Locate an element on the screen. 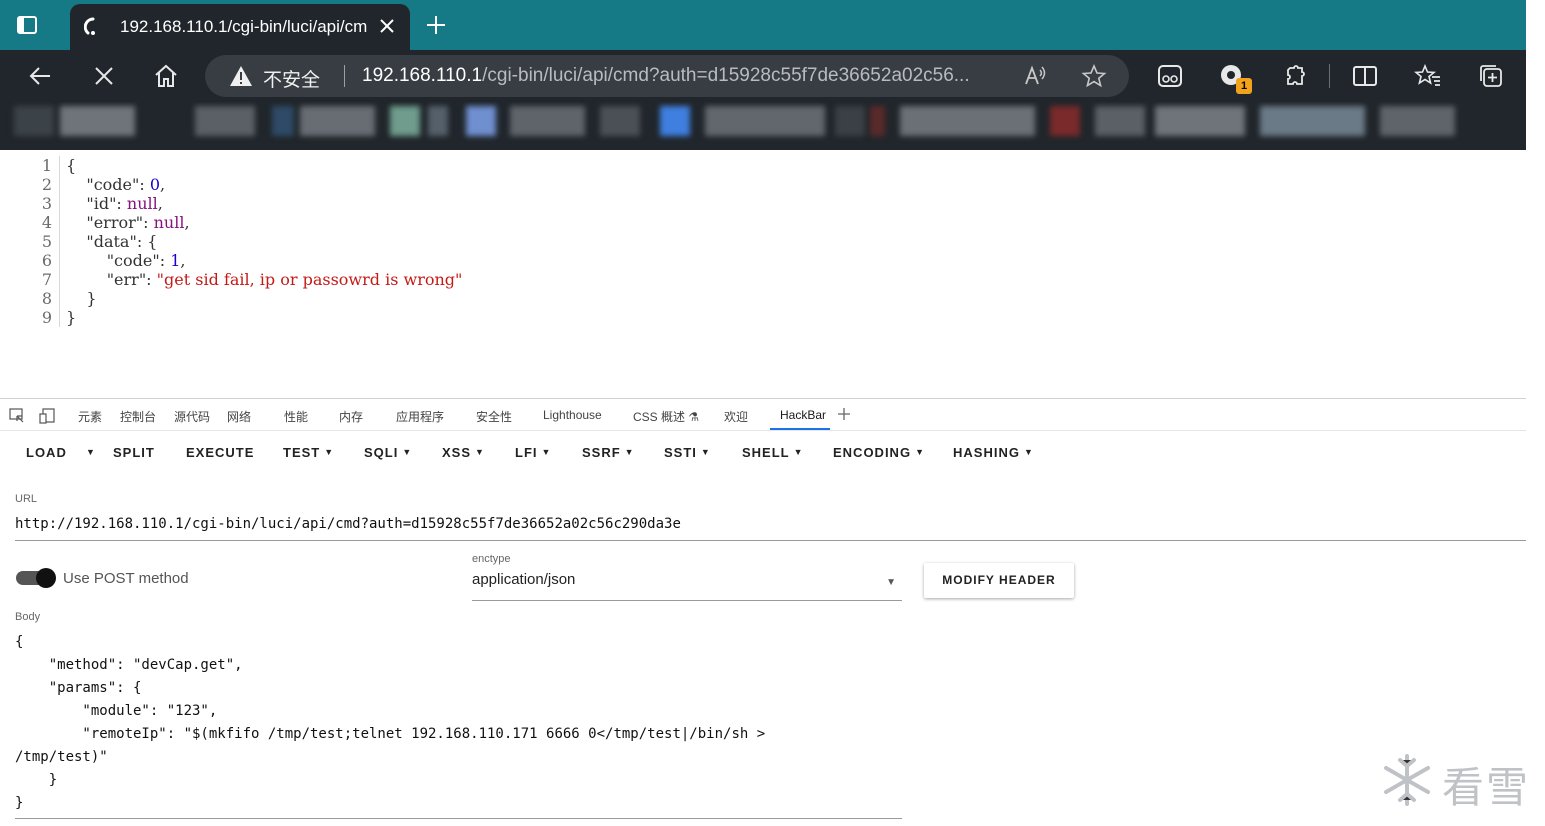 Image resolution: width=1545 pixels, height=826 pixels. favorite-star-icon is located at coordinates (1094, 76).